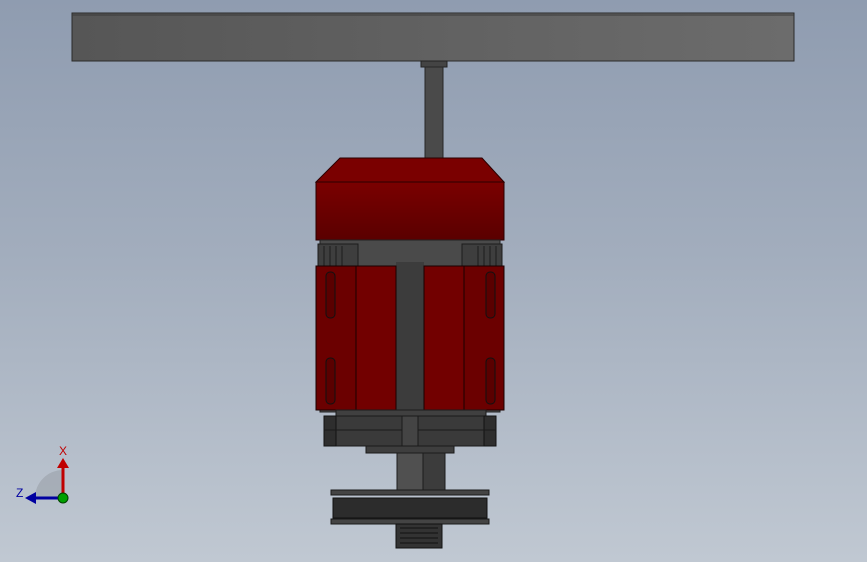 The image size is (867, 562). I want to click on z-axis-label: Z, so click(19, 493).